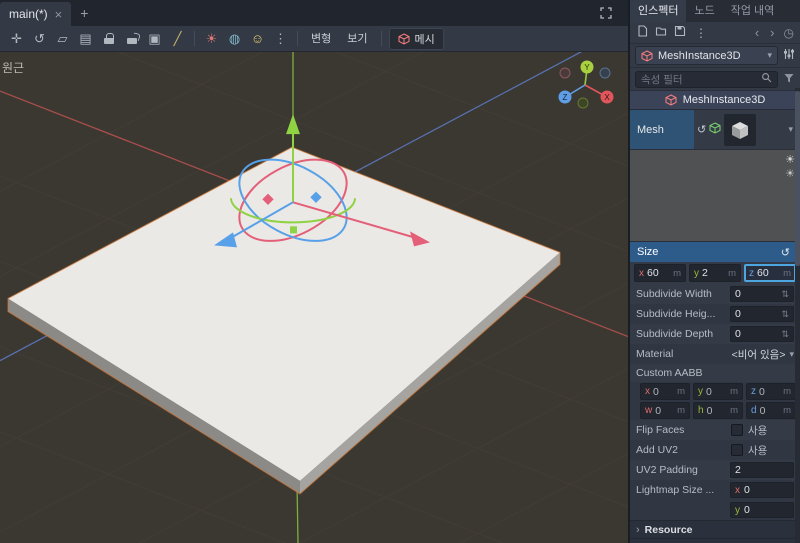 Image resolution: width=800 pixels, height=543 pixels. I want to click on edited-object-name: MeshInstance3D, so click(699, 55).